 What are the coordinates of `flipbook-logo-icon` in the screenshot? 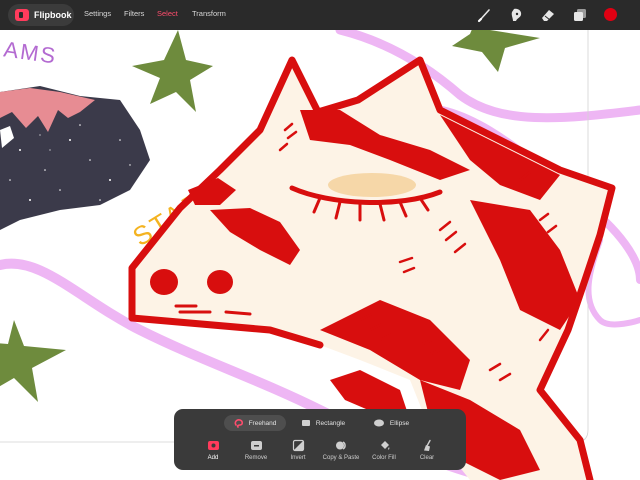 It's located at (22, 15).